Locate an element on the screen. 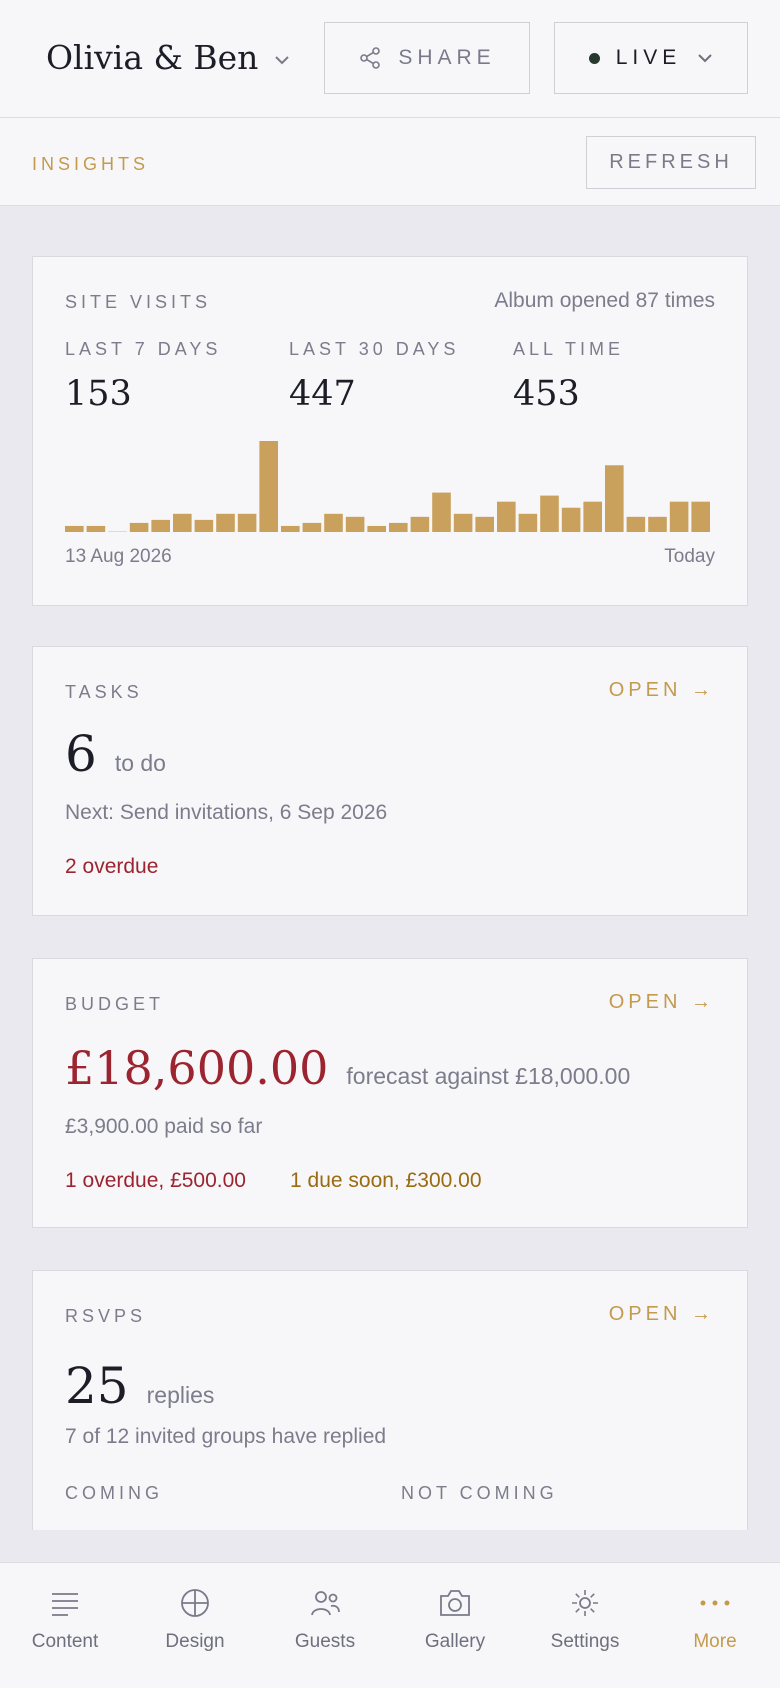  budget-open-link: OPEN → is located at coordinates (662, 1002).